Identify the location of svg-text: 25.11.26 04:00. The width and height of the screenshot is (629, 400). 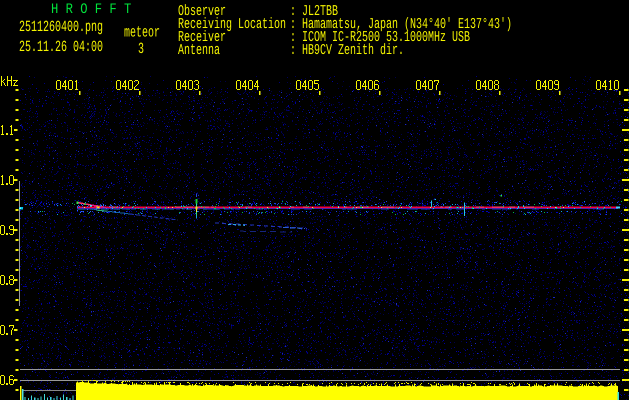
(61, 47).